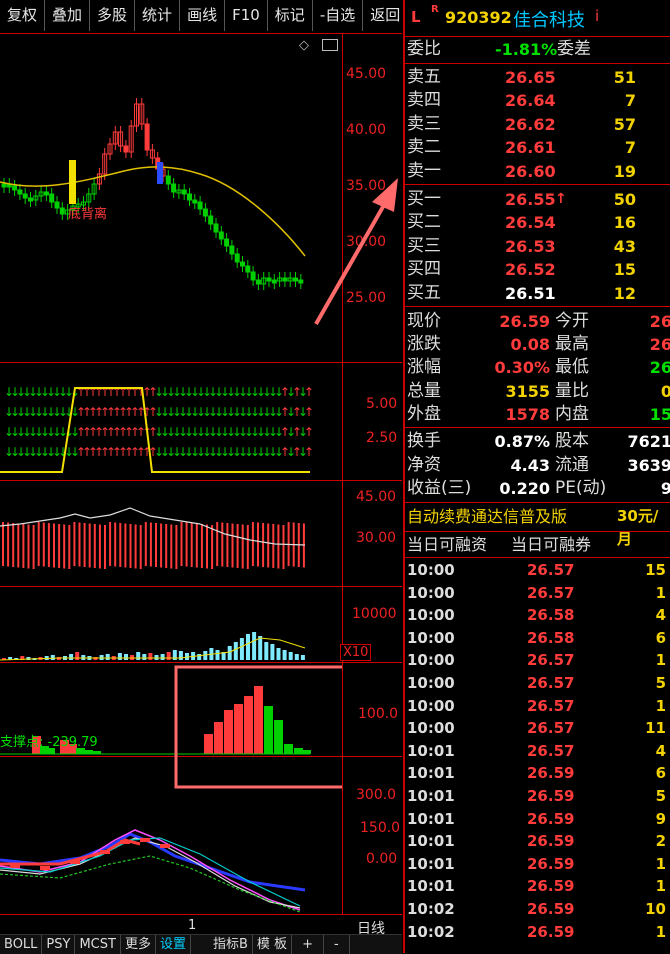  Describe the element at coordinates (153, 211) in the screenshot. I see `moving-average-line` at that location.